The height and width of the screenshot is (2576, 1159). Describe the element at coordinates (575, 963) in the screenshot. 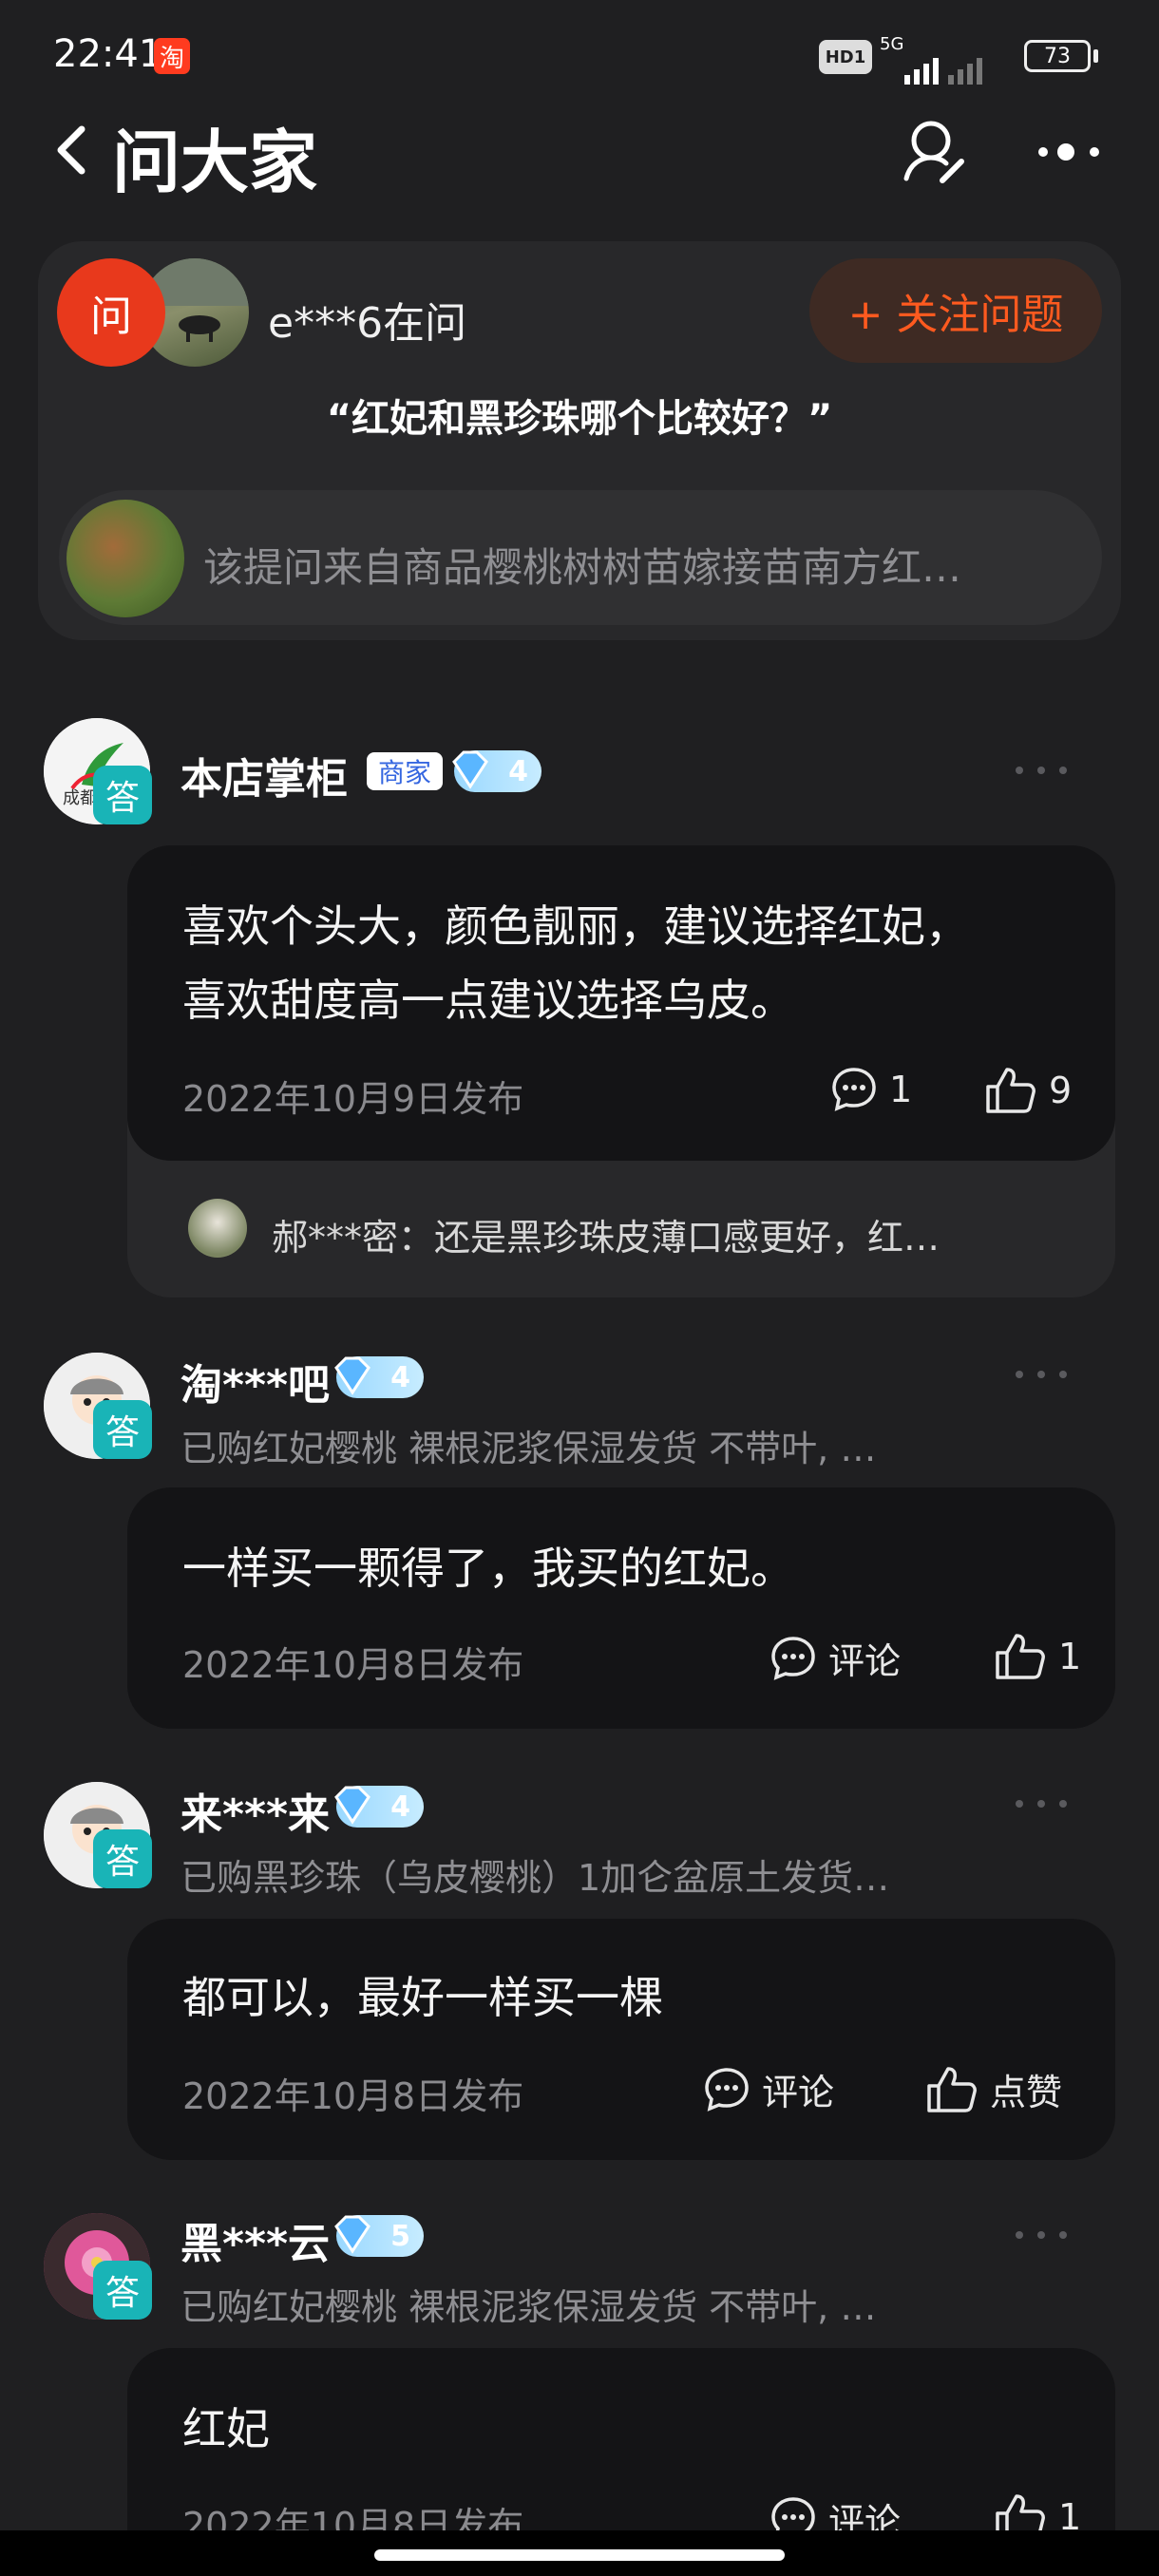

I see `answer-text: 喜欢个头大，颜色靓丽，建议选择红妃， 喜欢甜度高一点建议选择乌皮。` at that location.